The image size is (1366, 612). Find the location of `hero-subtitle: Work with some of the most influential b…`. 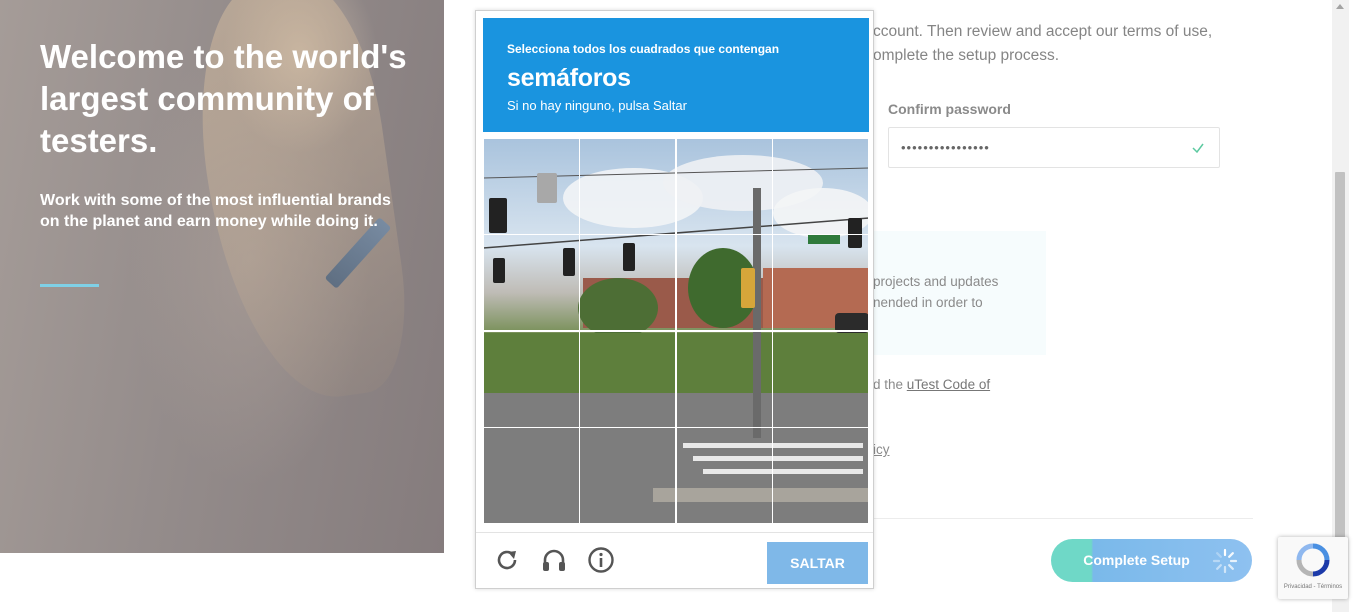

hero-subtitle: Work with some of the most influential b… is located at coordinates (215, 211).